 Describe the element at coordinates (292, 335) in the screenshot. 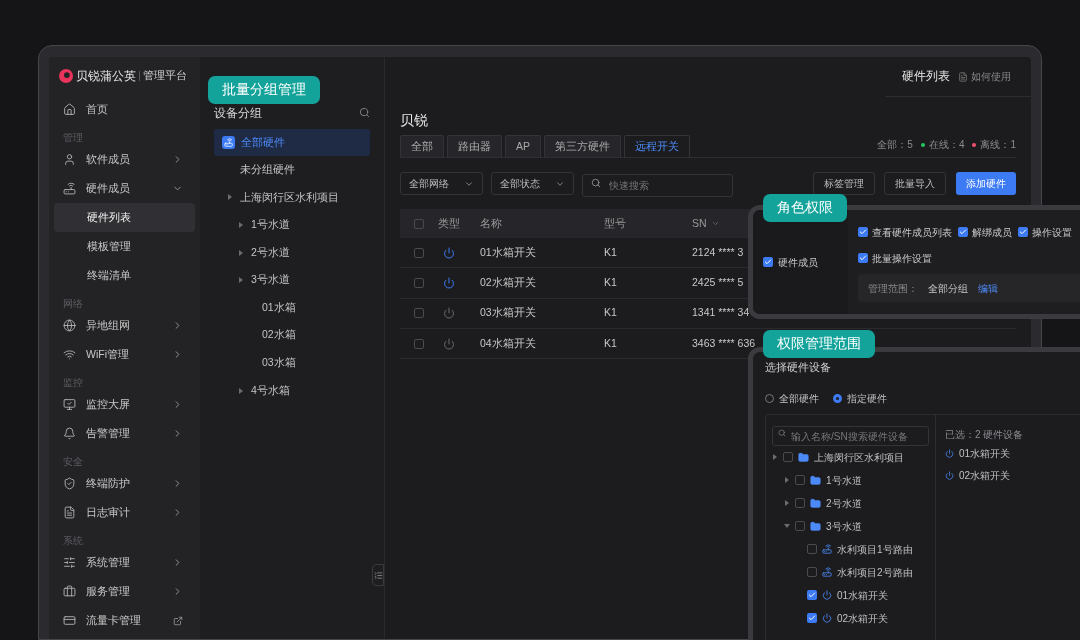

I see `tree-item: 02水箱` at that location.